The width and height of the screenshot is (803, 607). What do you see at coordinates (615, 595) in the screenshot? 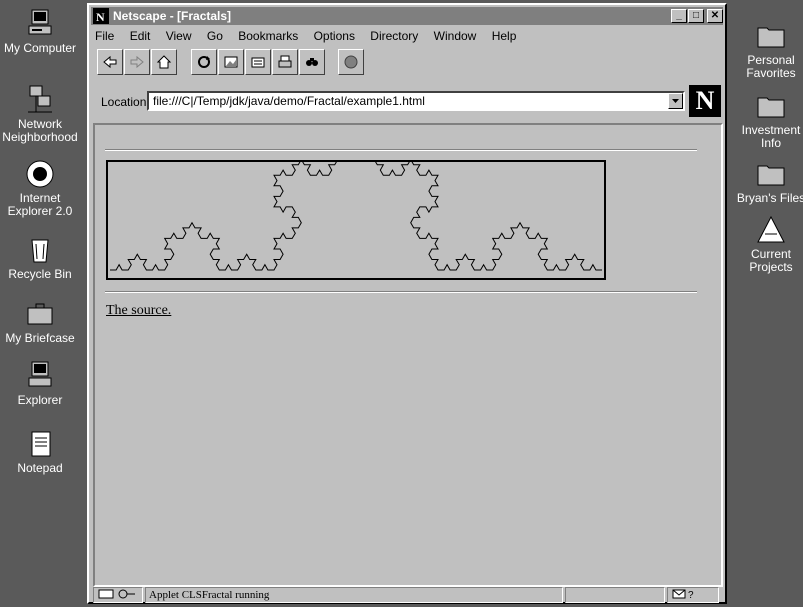
I see `progress-cell` at bounding box center [615, 595].